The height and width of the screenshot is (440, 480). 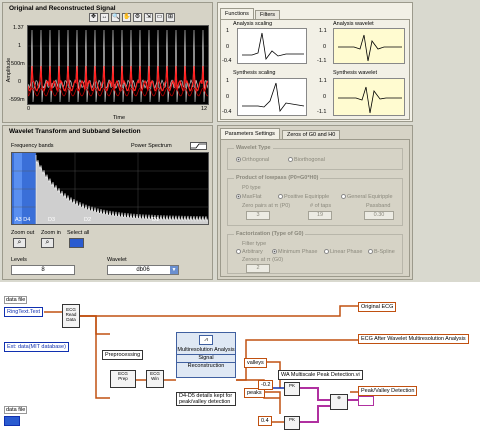 I want to click on tab-filters: Filters, so click(x=267, y=14).